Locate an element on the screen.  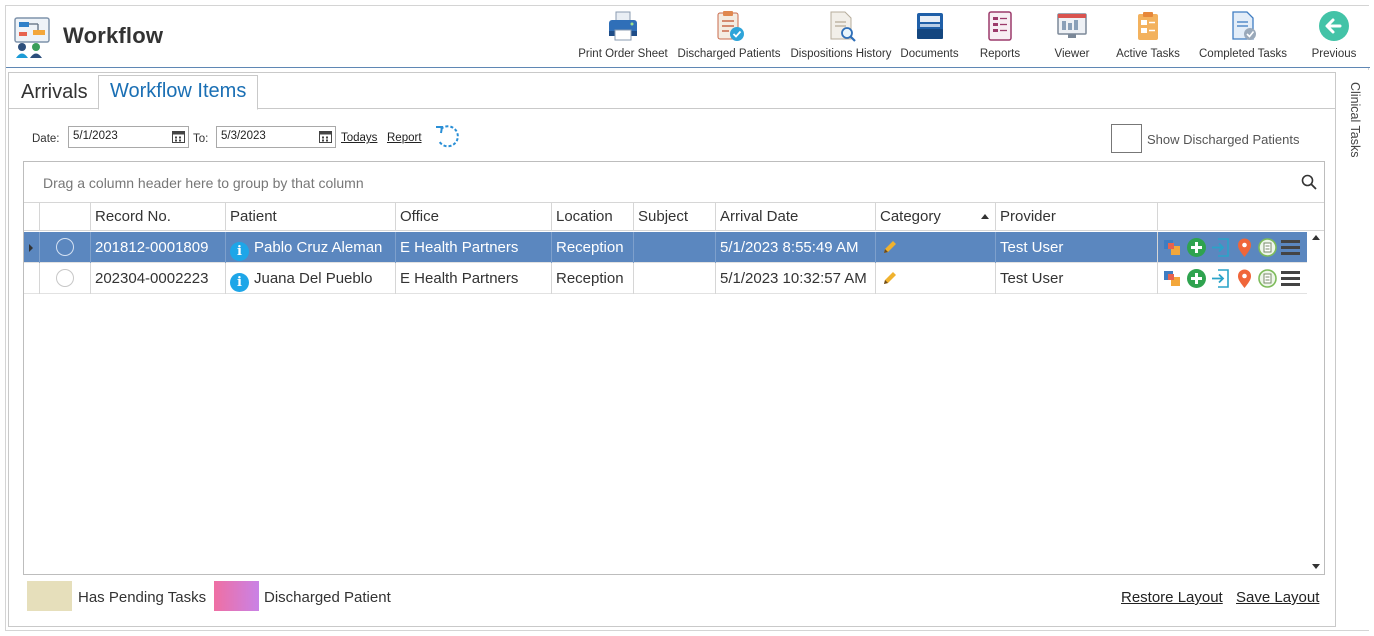
discharged-clipboard-icon is located at coordinates (730, 26).